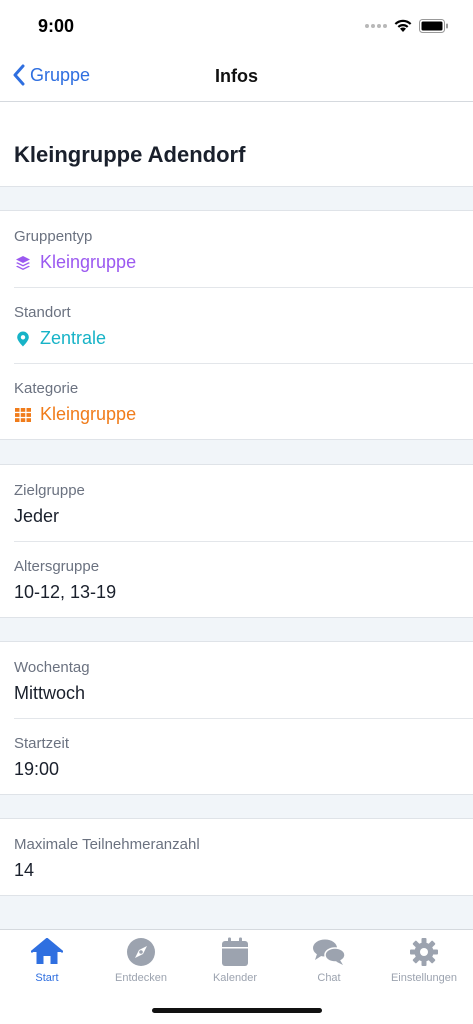  Describe the element at coordinates (403, 25) in the screenshot. I see `wifi-icon` at that location.